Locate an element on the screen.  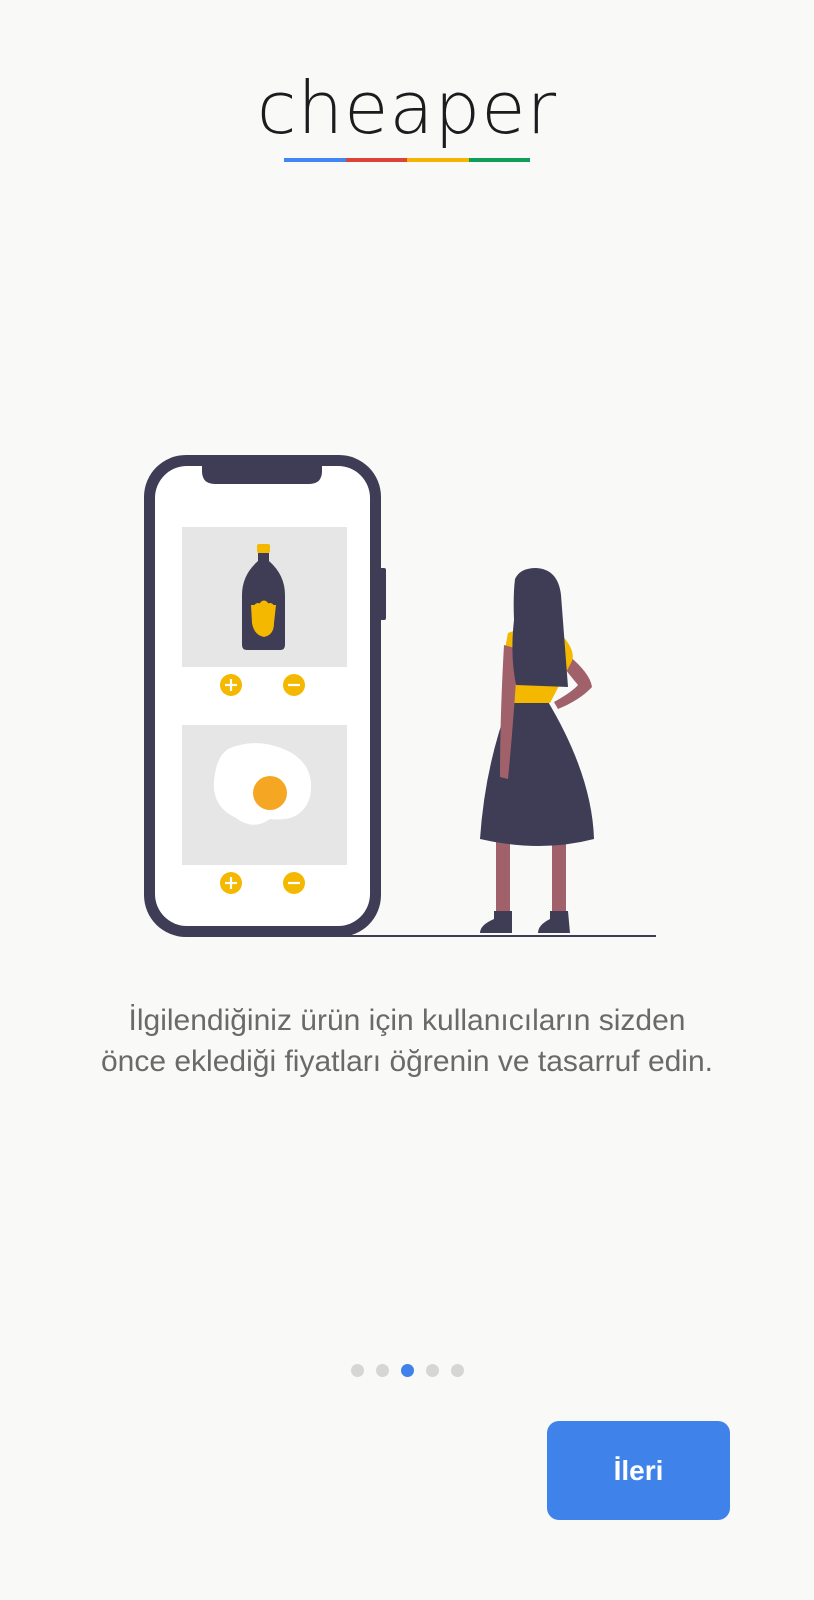
logo-text: cheaper is located at coordinates (407, 108).